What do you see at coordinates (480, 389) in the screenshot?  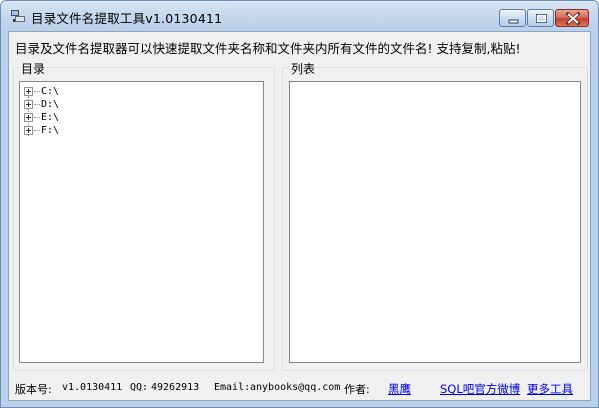 I see `weibo-link: SQL吧官方微博` at bounding box center [480, 389].